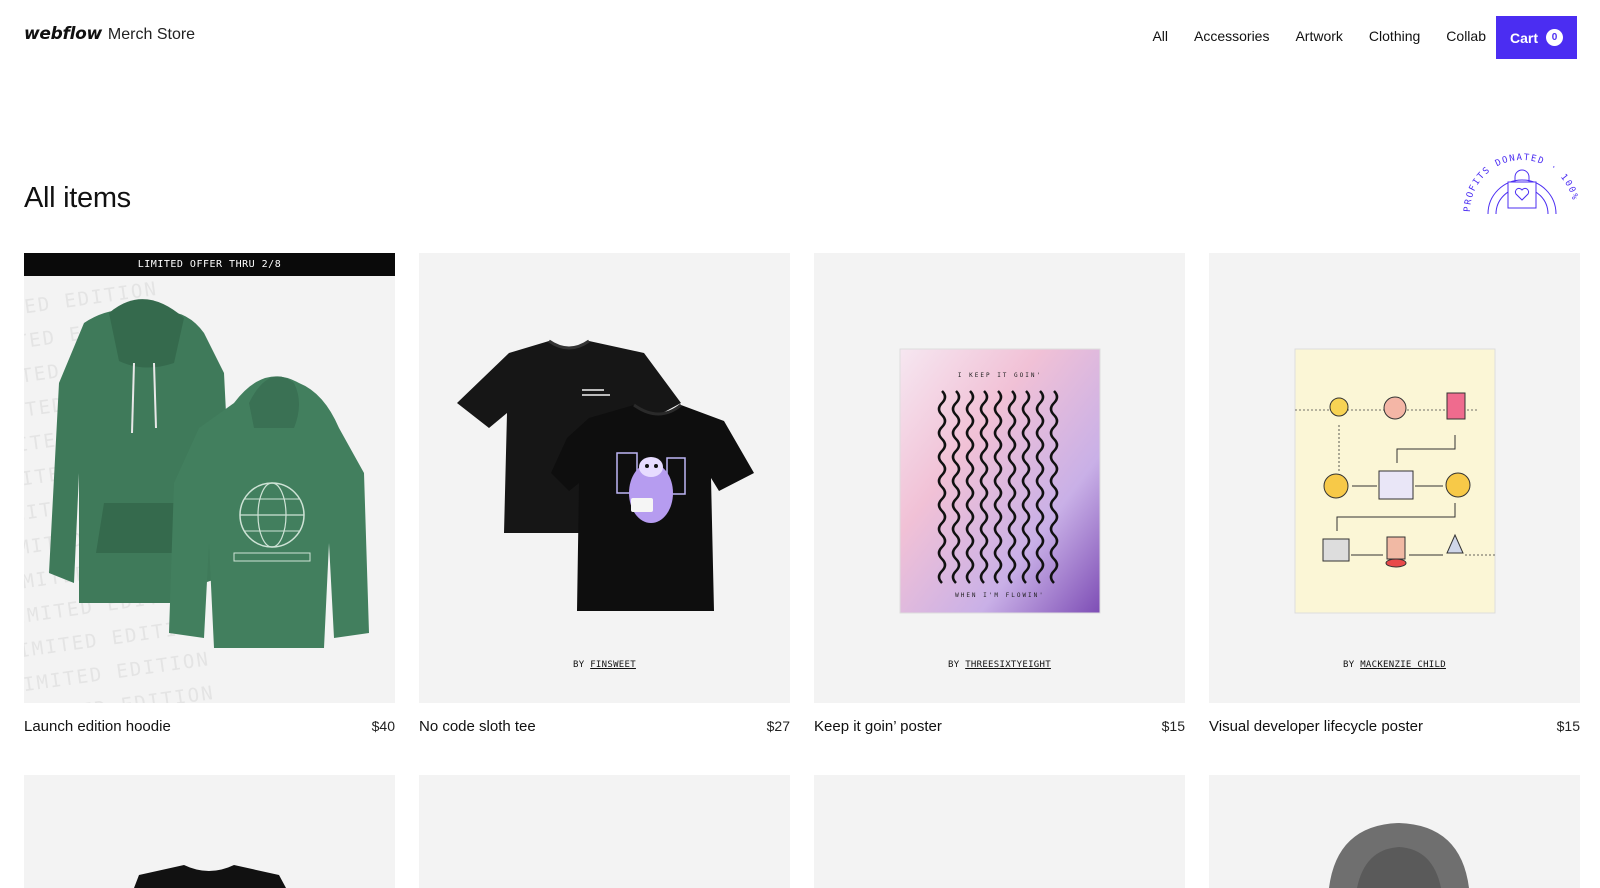 The width and height of the screenshot is (1600, 888). What do you see at coordinates (63, 34) in the screenshot?
I see `webflow-logo: webflow` at bounding box center [63, 34].